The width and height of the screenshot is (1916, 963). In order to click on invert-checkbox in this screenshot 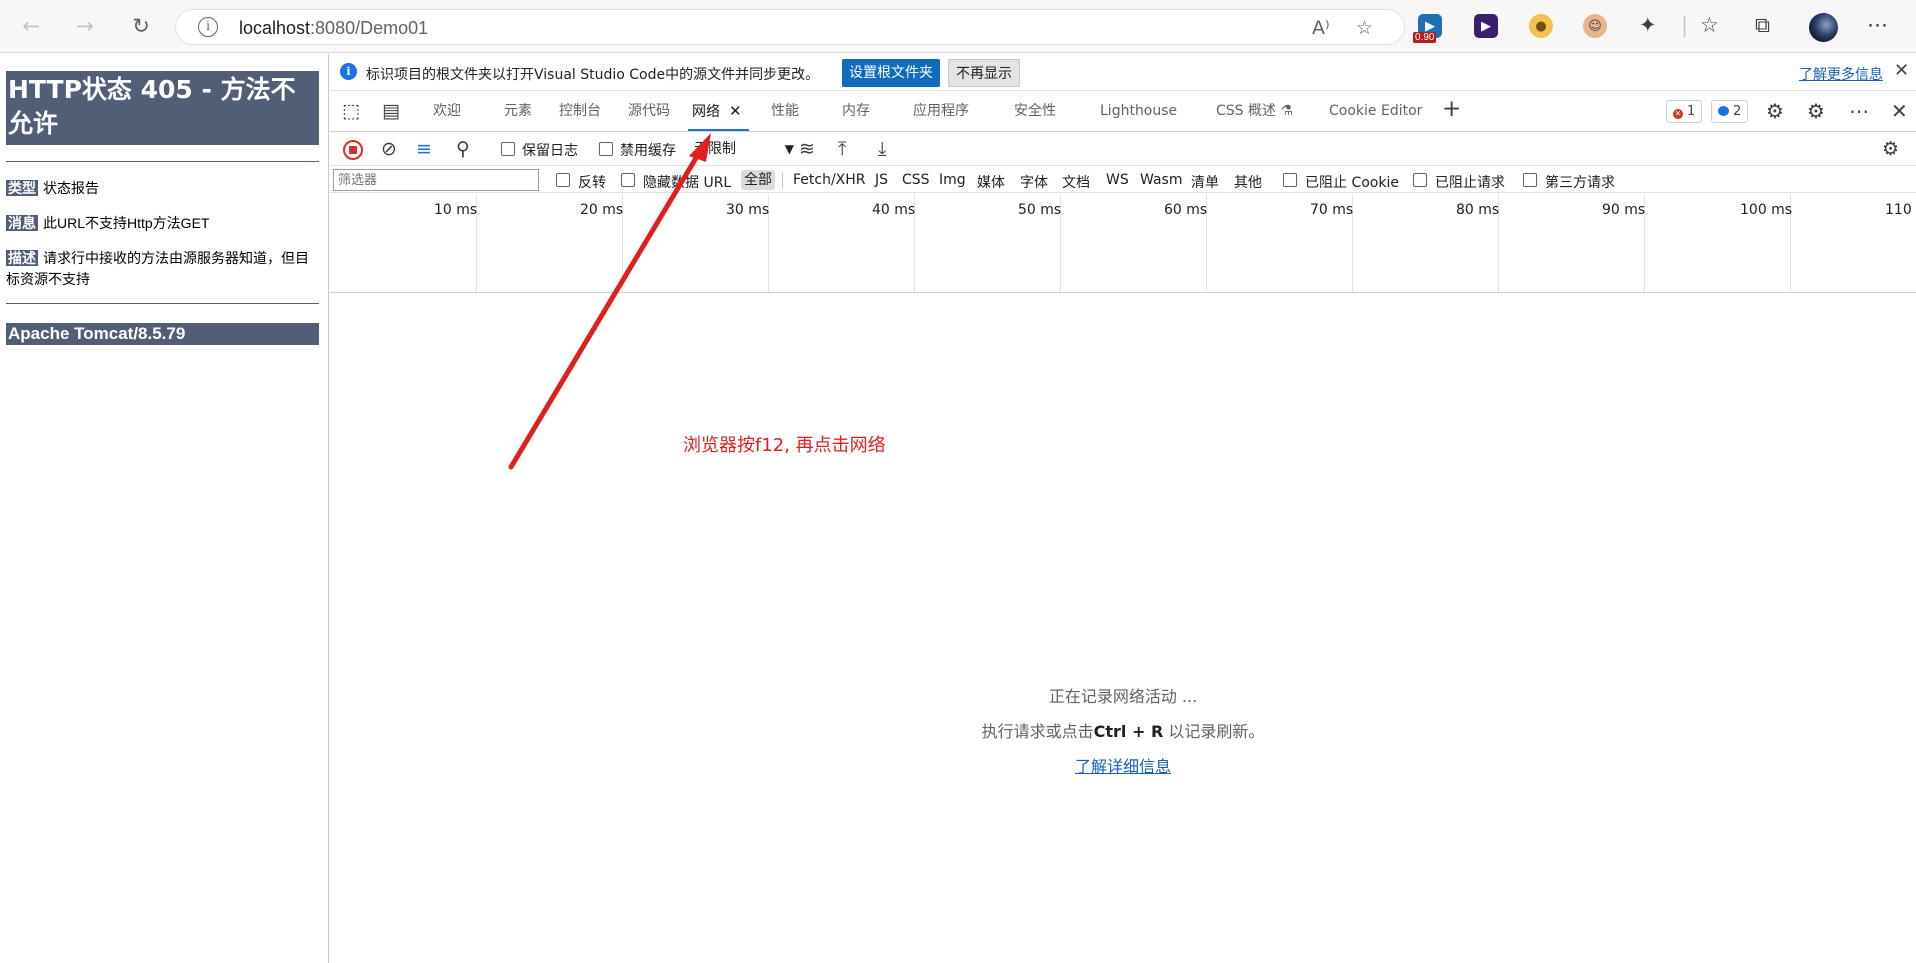, I will do `click(563, 180)`.